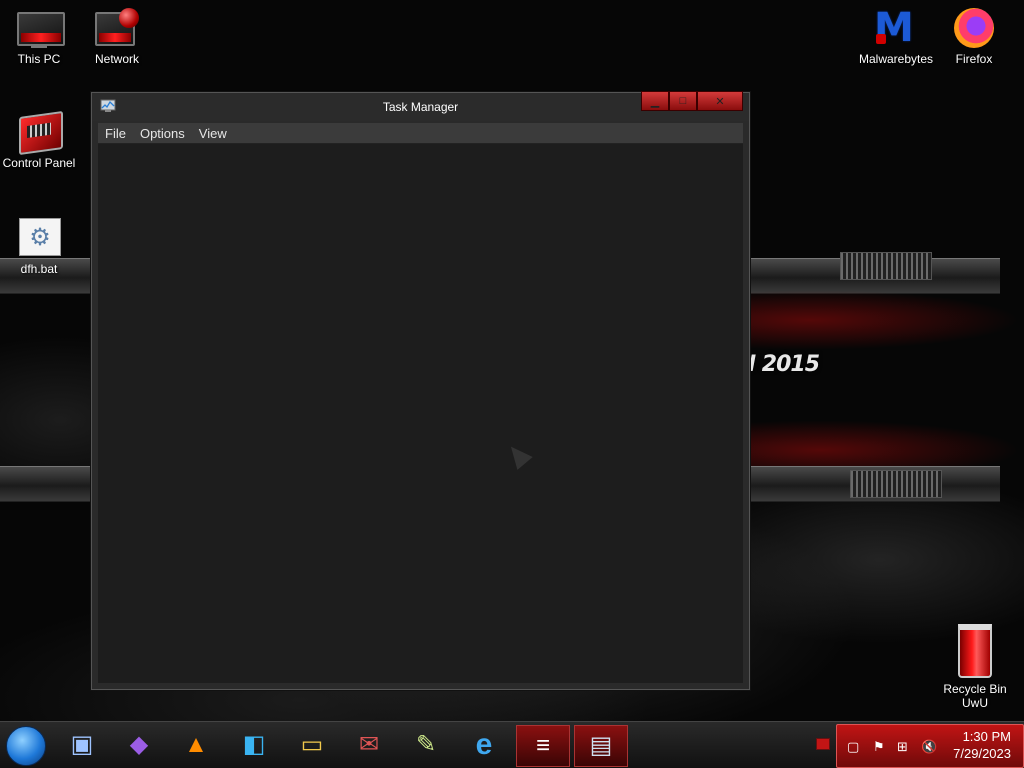 Image resolution: width=1024 pixels, height=768 pixels. I want to click on this-pc-icon, so click(40, 28).